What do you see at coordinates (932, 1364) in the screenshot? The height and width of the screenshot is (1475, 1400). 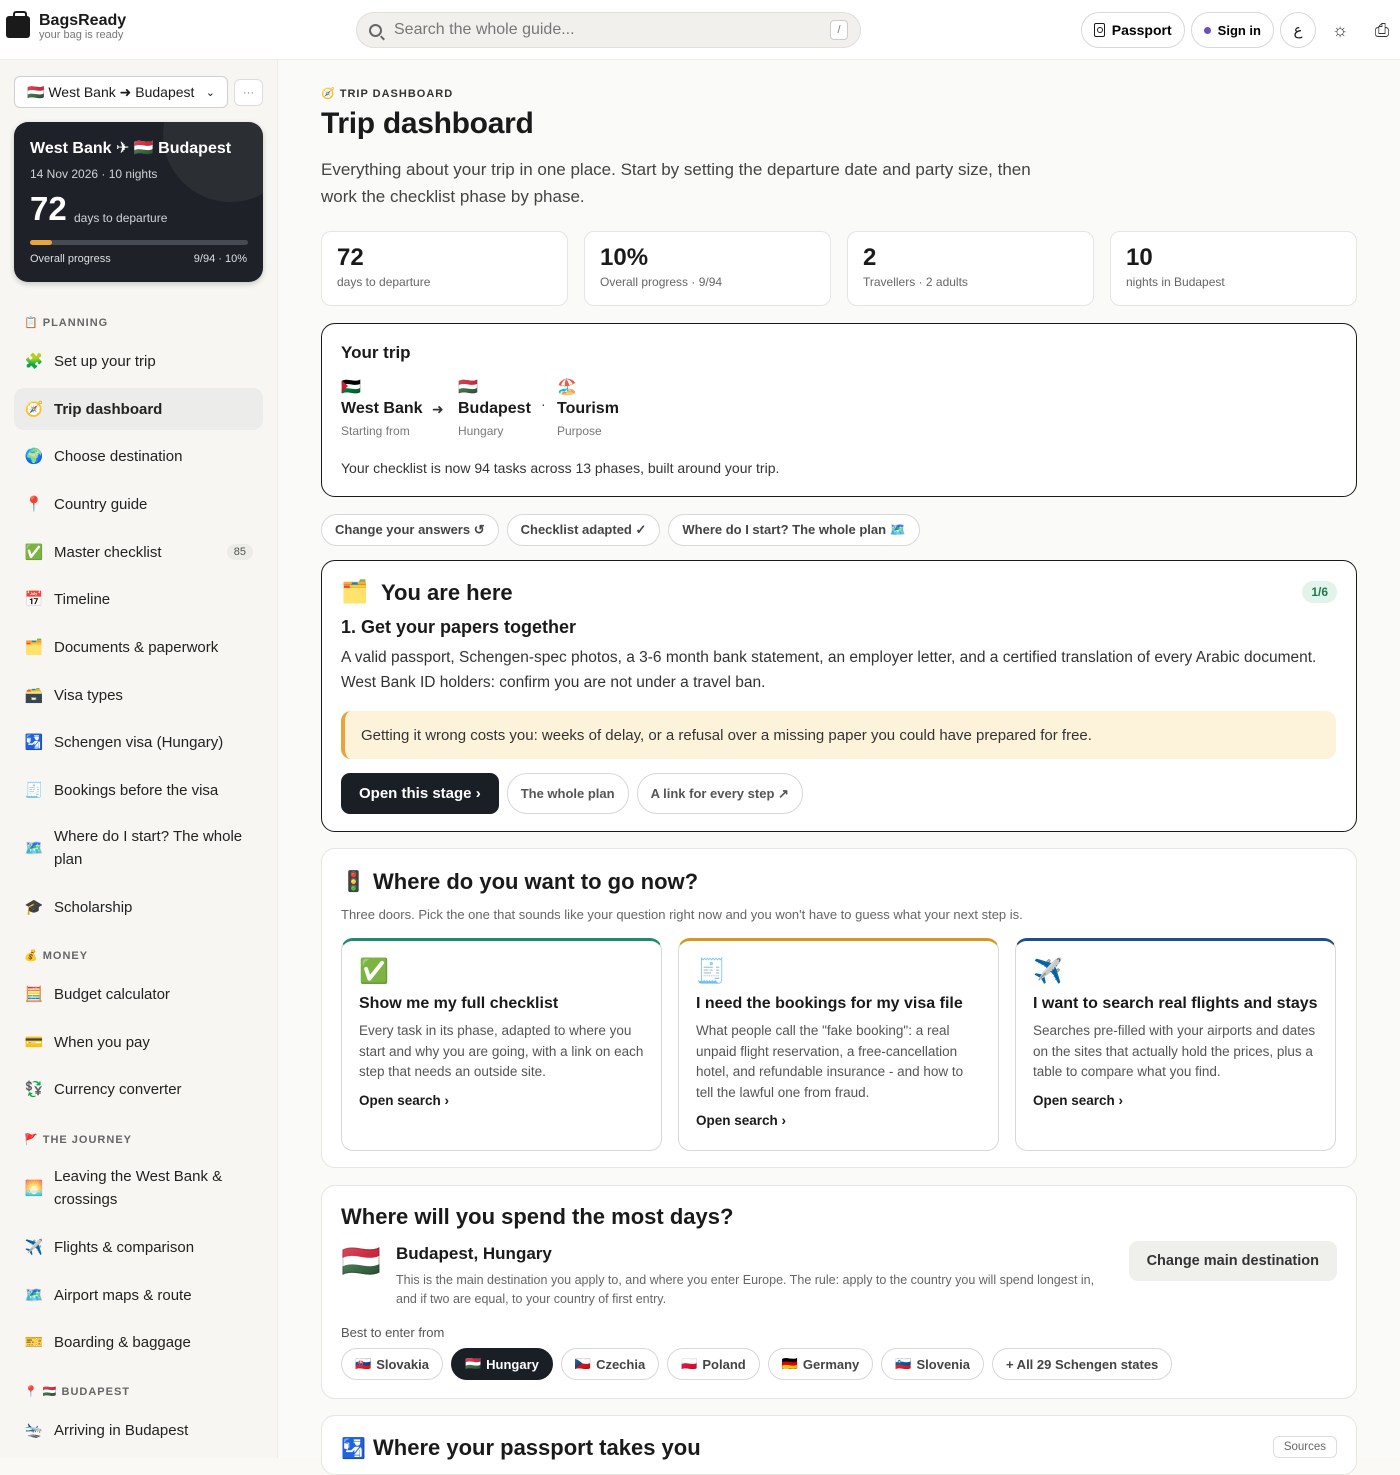 I see `country-chip-slovenia: 🇸🇮 Slovenia` at bounding box center [932, 1364].